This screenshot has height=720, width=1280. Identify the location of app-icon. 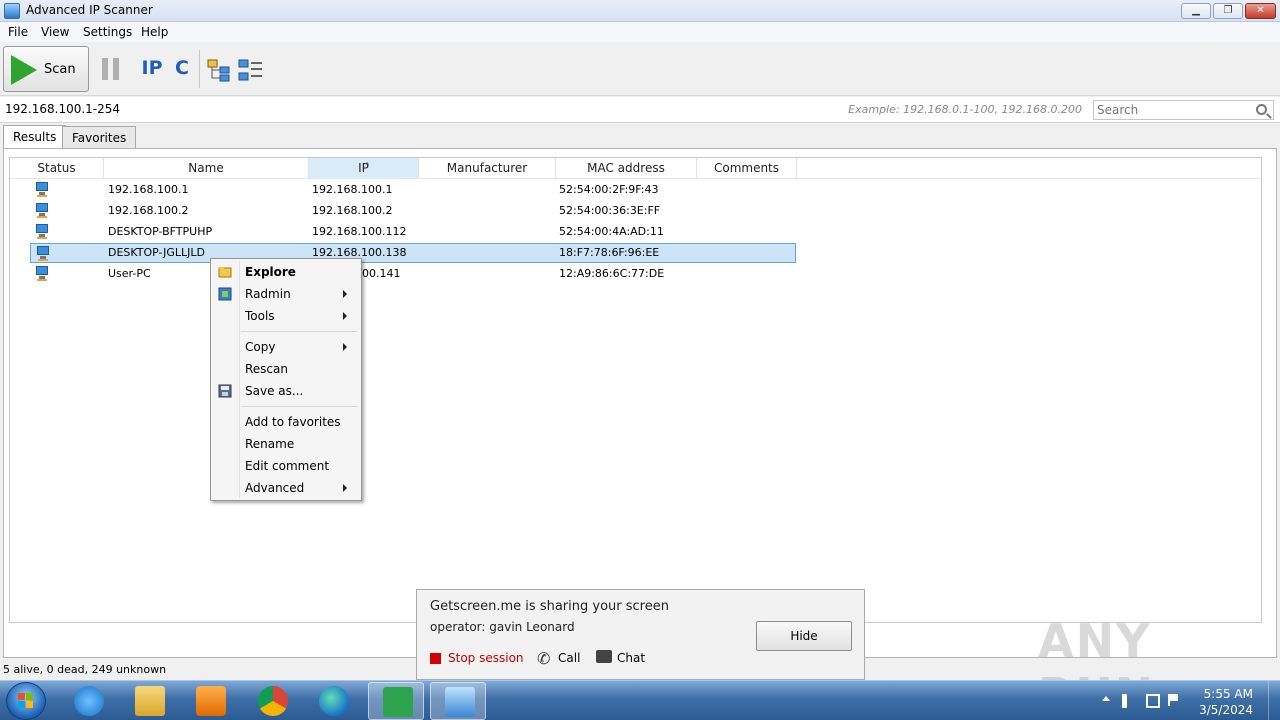
(12, 11).